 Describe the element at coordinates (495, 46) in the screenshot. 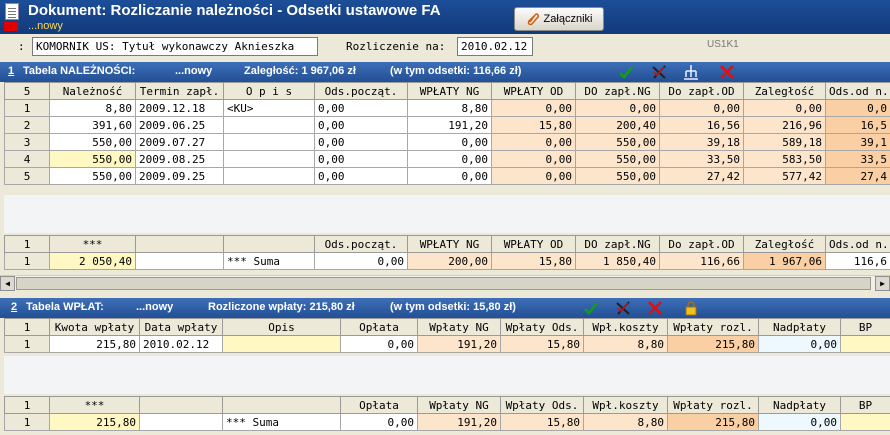

I see `rozliczenie-date-field: 2010.02.12` at that location.